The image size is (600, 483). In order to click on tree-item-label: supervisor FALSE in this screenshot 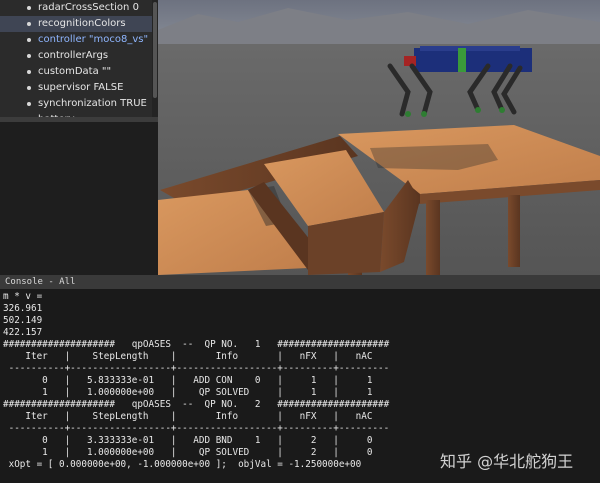, I will do `click(81, 87)`.